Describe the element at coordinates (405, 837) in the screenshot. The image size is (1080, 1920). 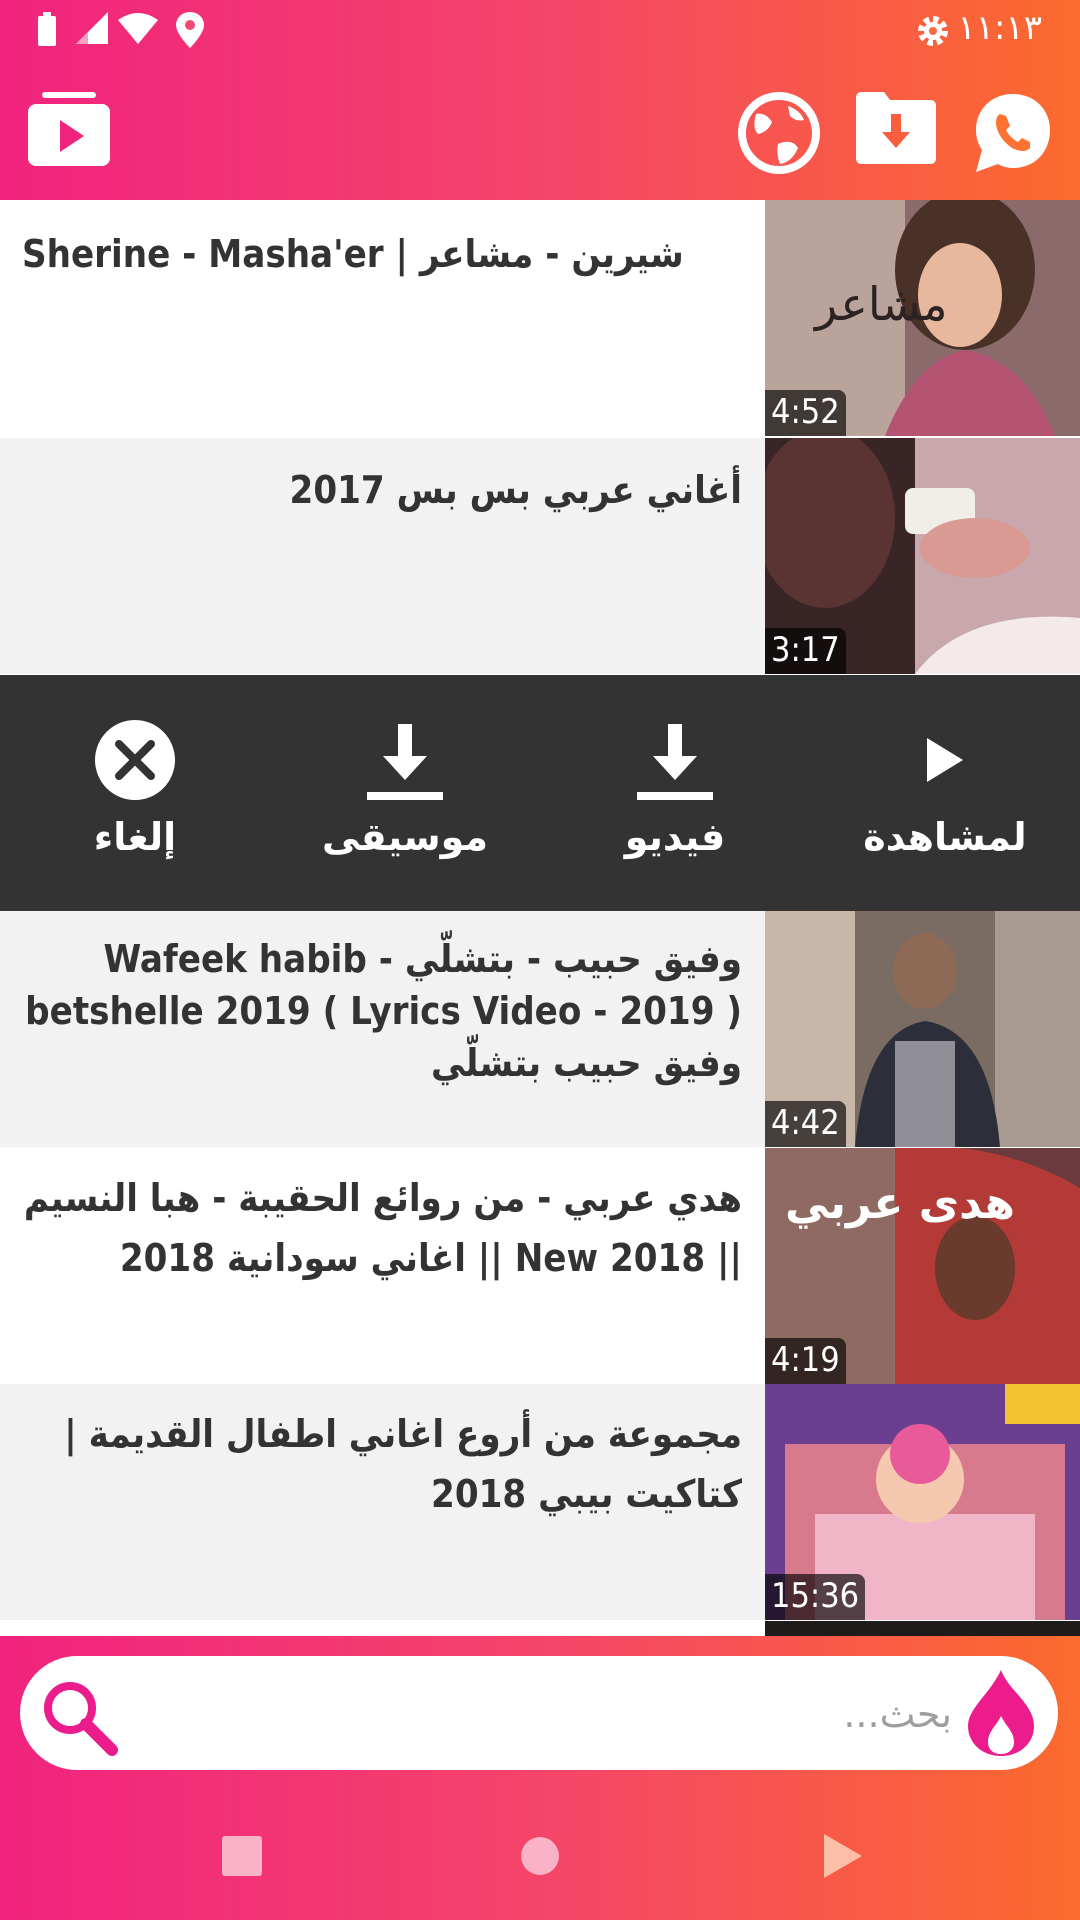
I see `download-music-label: موسيقى` at that location.